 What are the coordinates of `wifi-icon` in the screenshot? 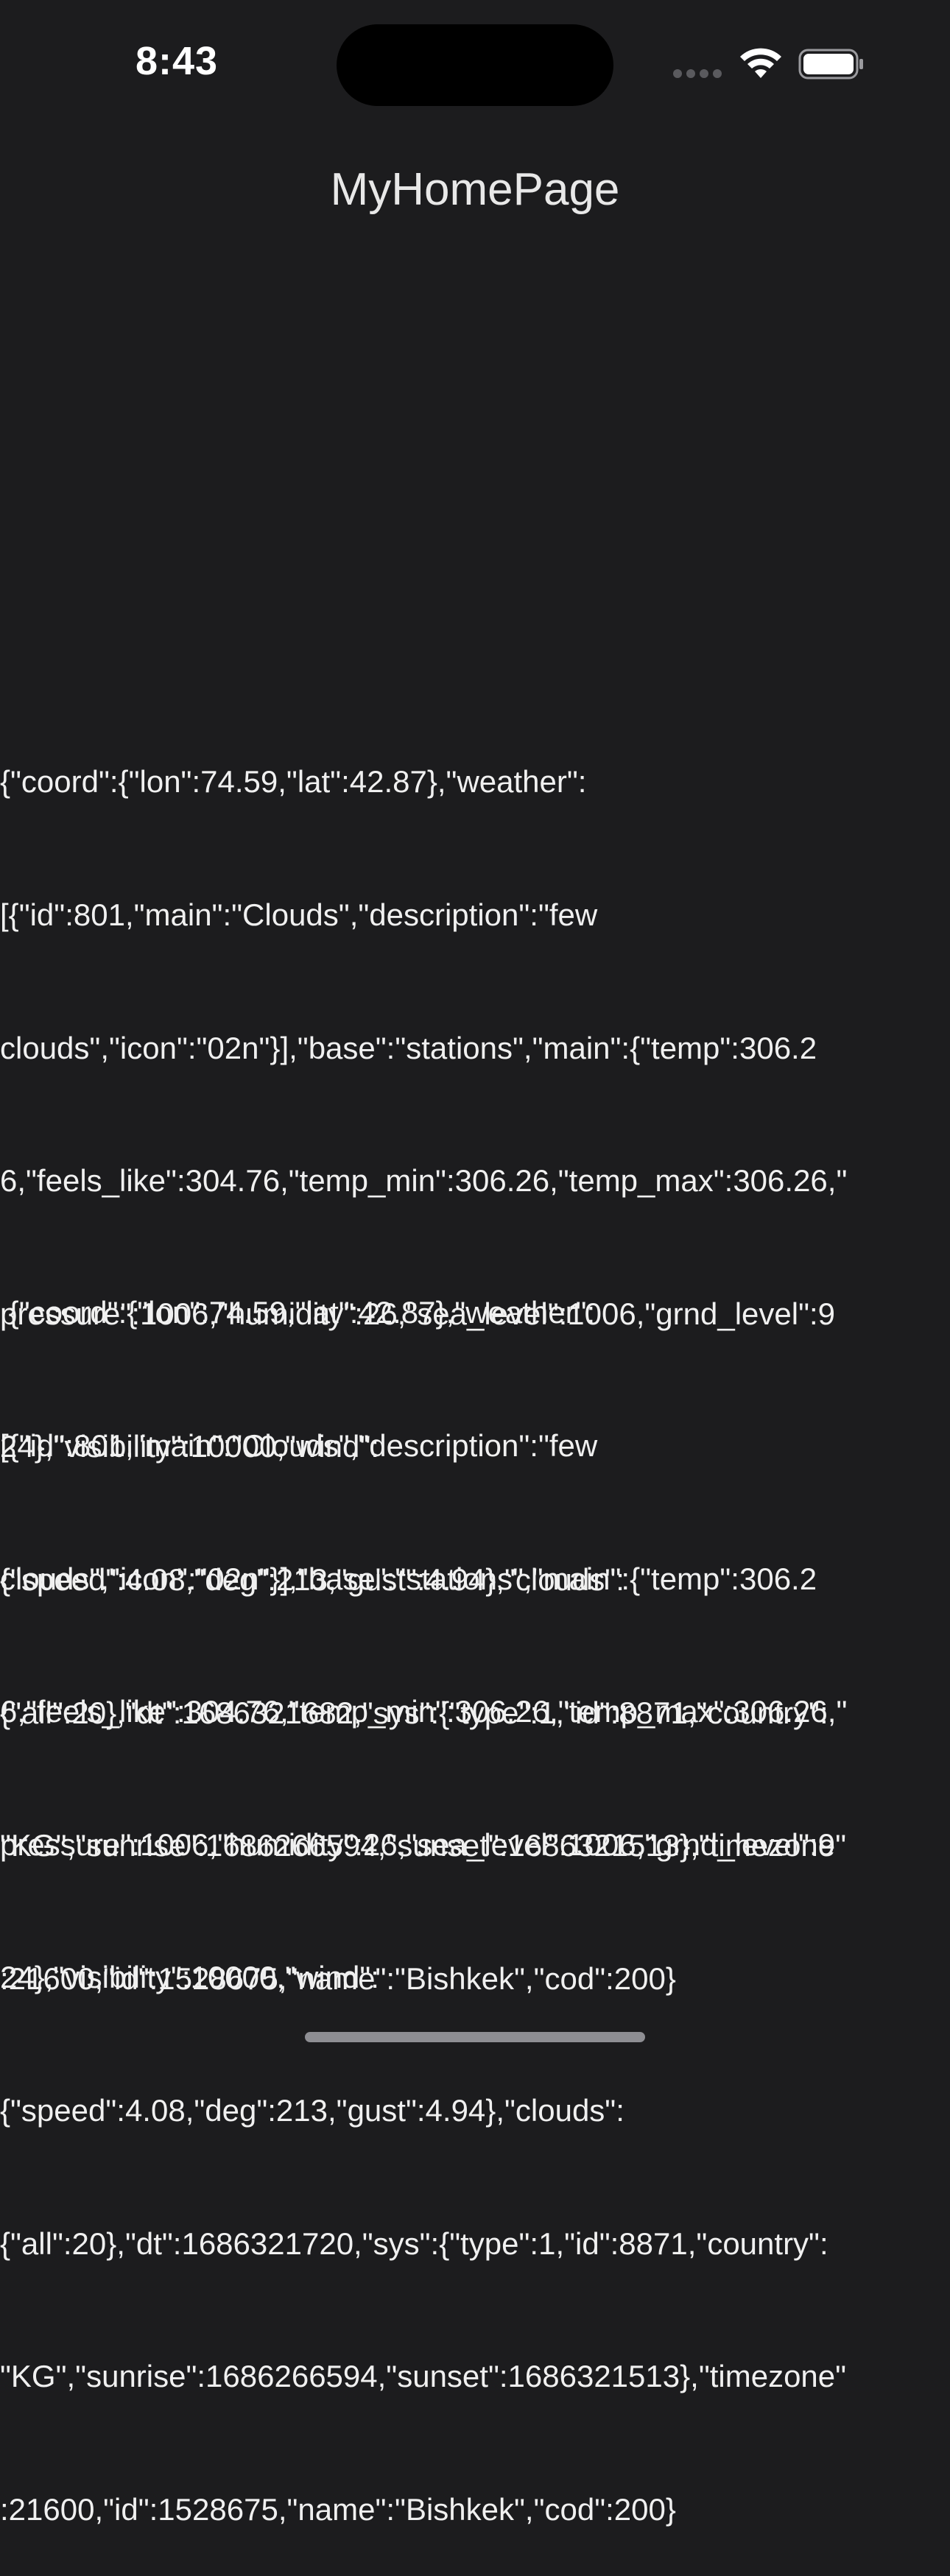 It's located at (760, 63).